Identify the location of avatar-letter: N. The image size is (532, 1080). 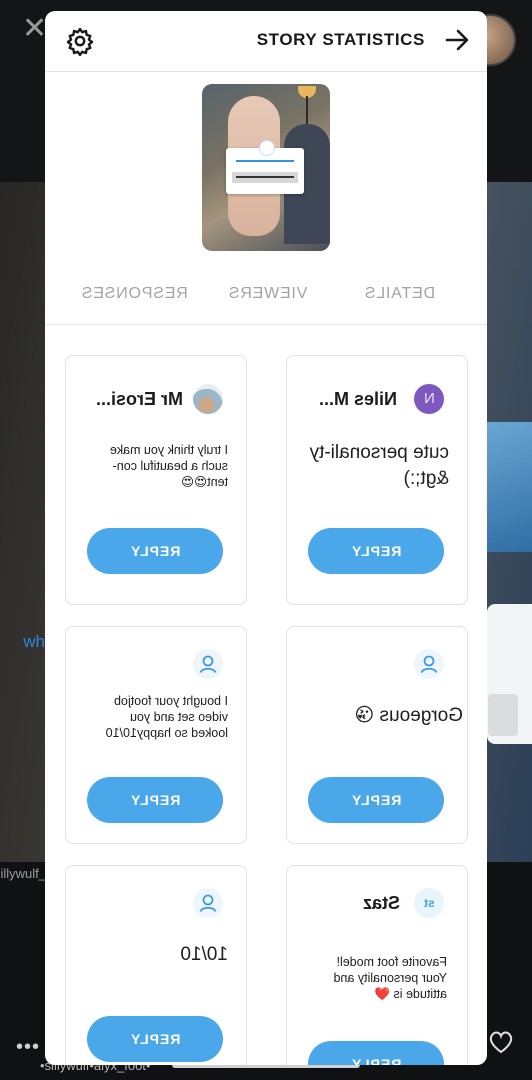
(429, 398).